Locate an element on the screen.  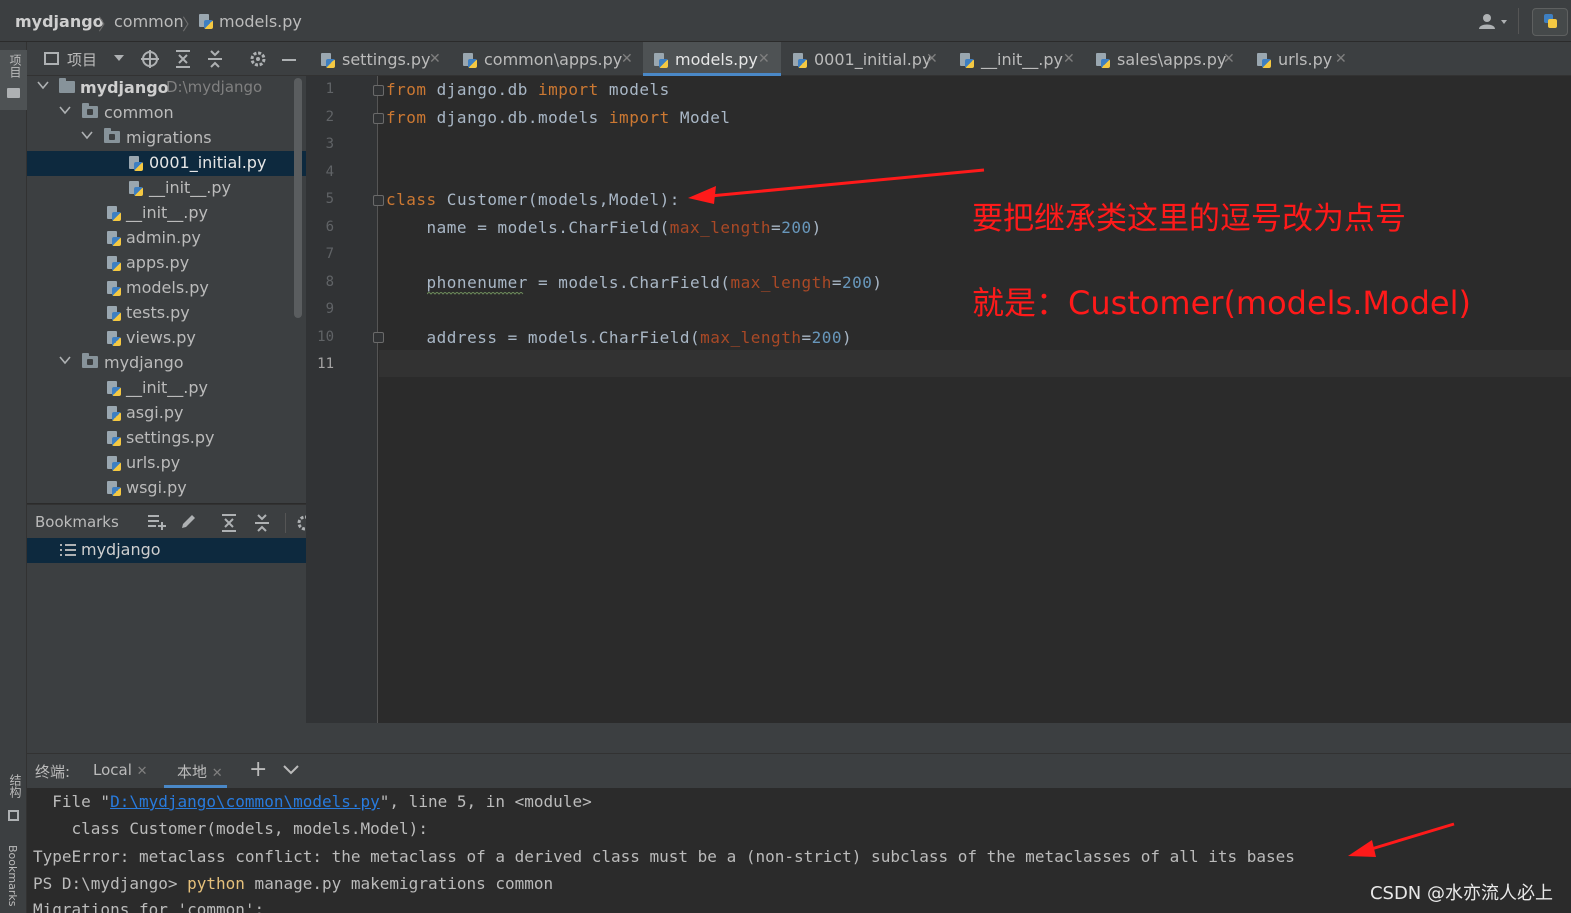
tree-item-label: urls.py is located at coordinates (153, 462).